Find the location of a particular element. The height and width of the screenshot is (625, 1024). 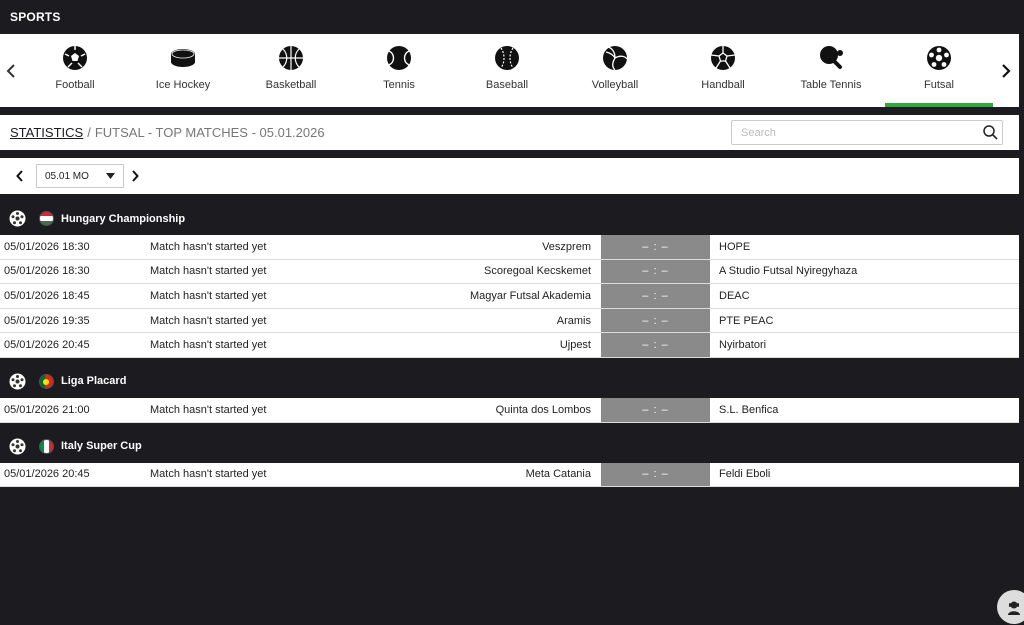

sport-tab-label: Tennis is located at coordinates (399, 85).